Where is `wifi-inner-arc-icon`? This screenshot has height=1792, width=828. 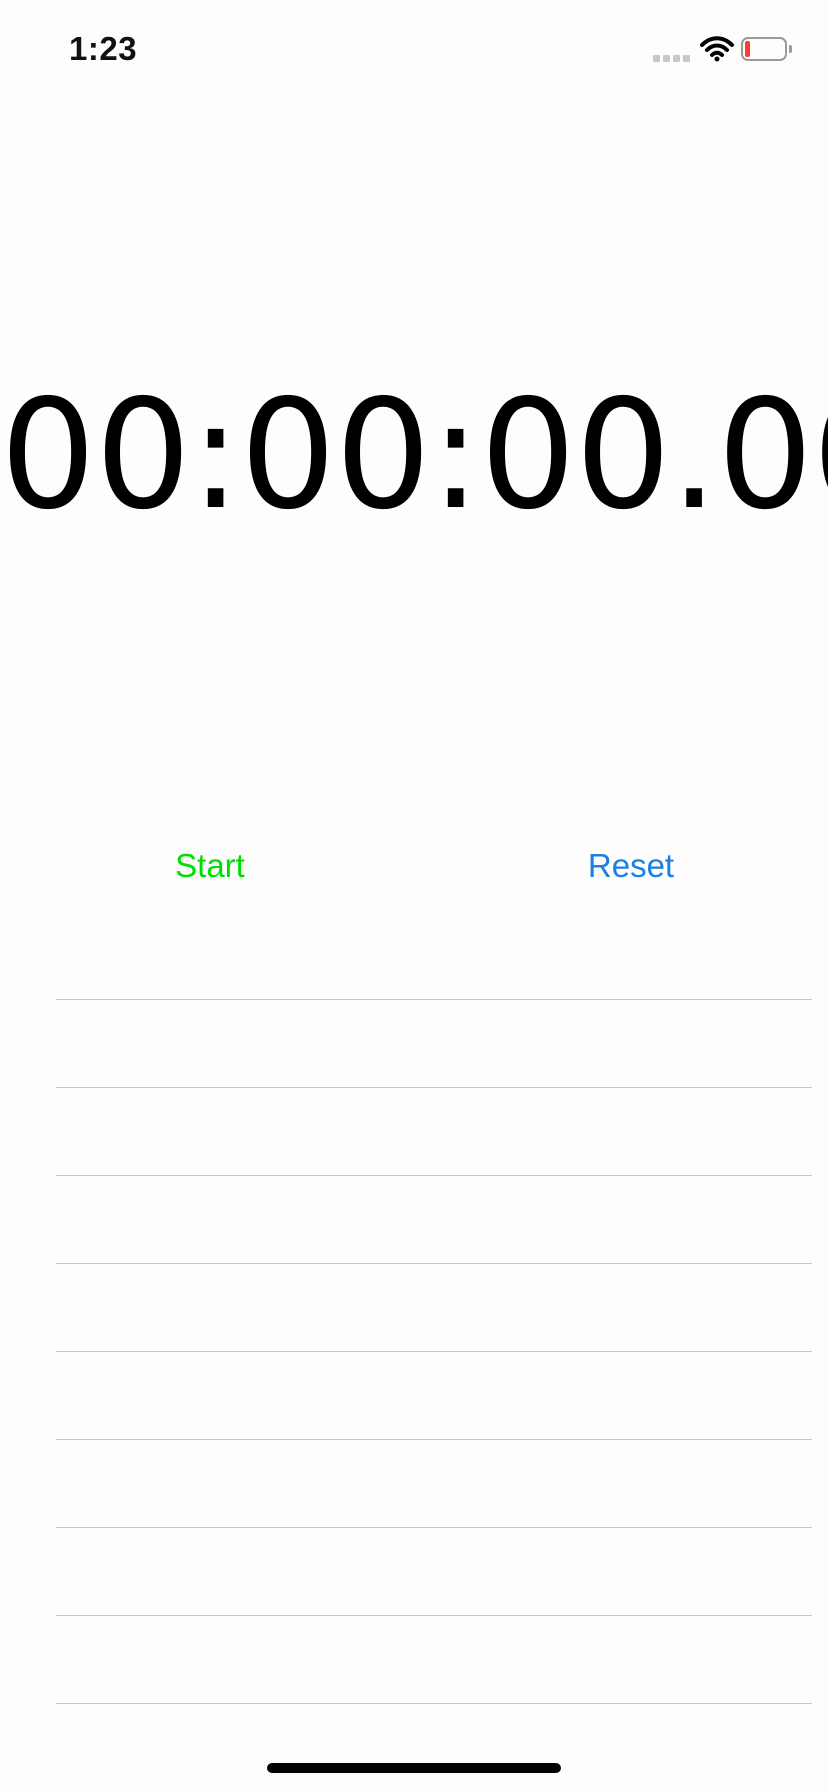 wifi-inner-arc-icon is located at coordinates (717, 53).